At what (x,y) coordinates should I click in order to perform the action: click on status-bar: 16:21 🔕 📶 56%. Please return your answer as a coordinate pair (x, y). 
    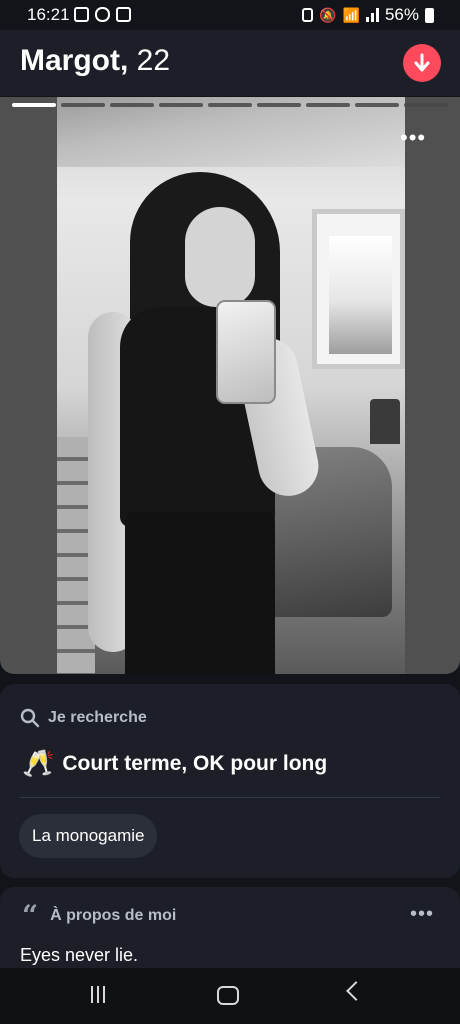
    Looking at the image, I should click on (230, 15).